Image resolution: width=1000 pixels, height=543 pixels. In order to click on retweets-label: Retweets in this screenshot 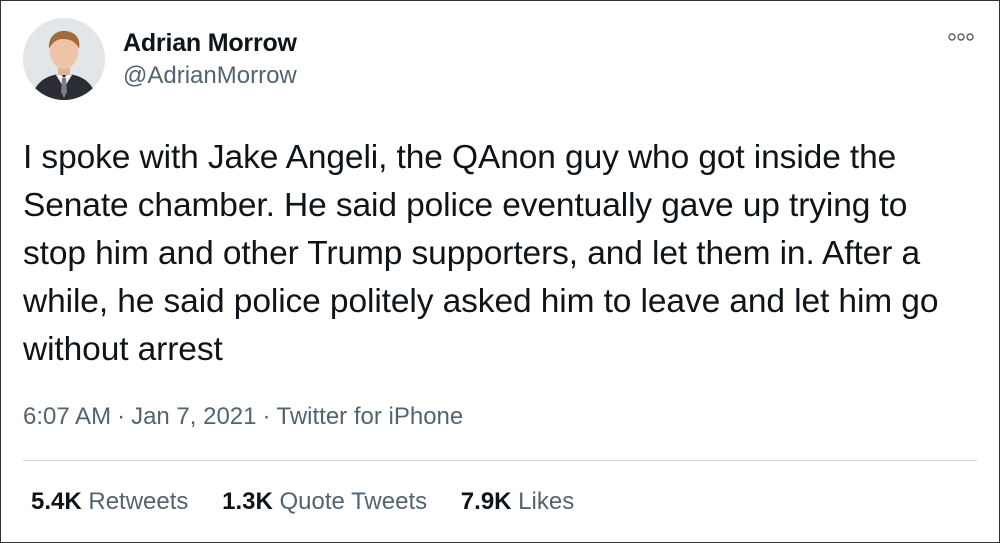, I will do `click(138, 501)`.